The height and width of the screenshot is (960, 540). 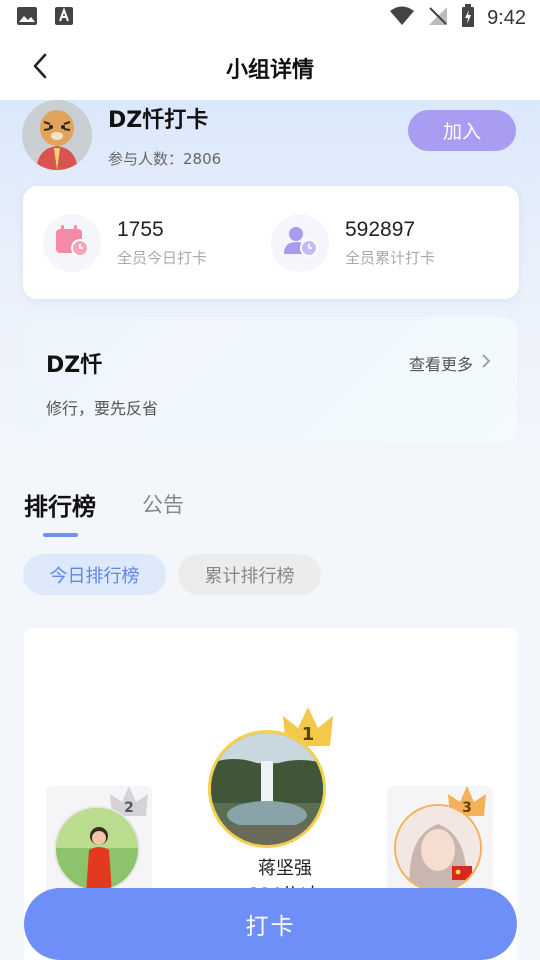 I want to click on image-icon, so click(x=27, y=18).